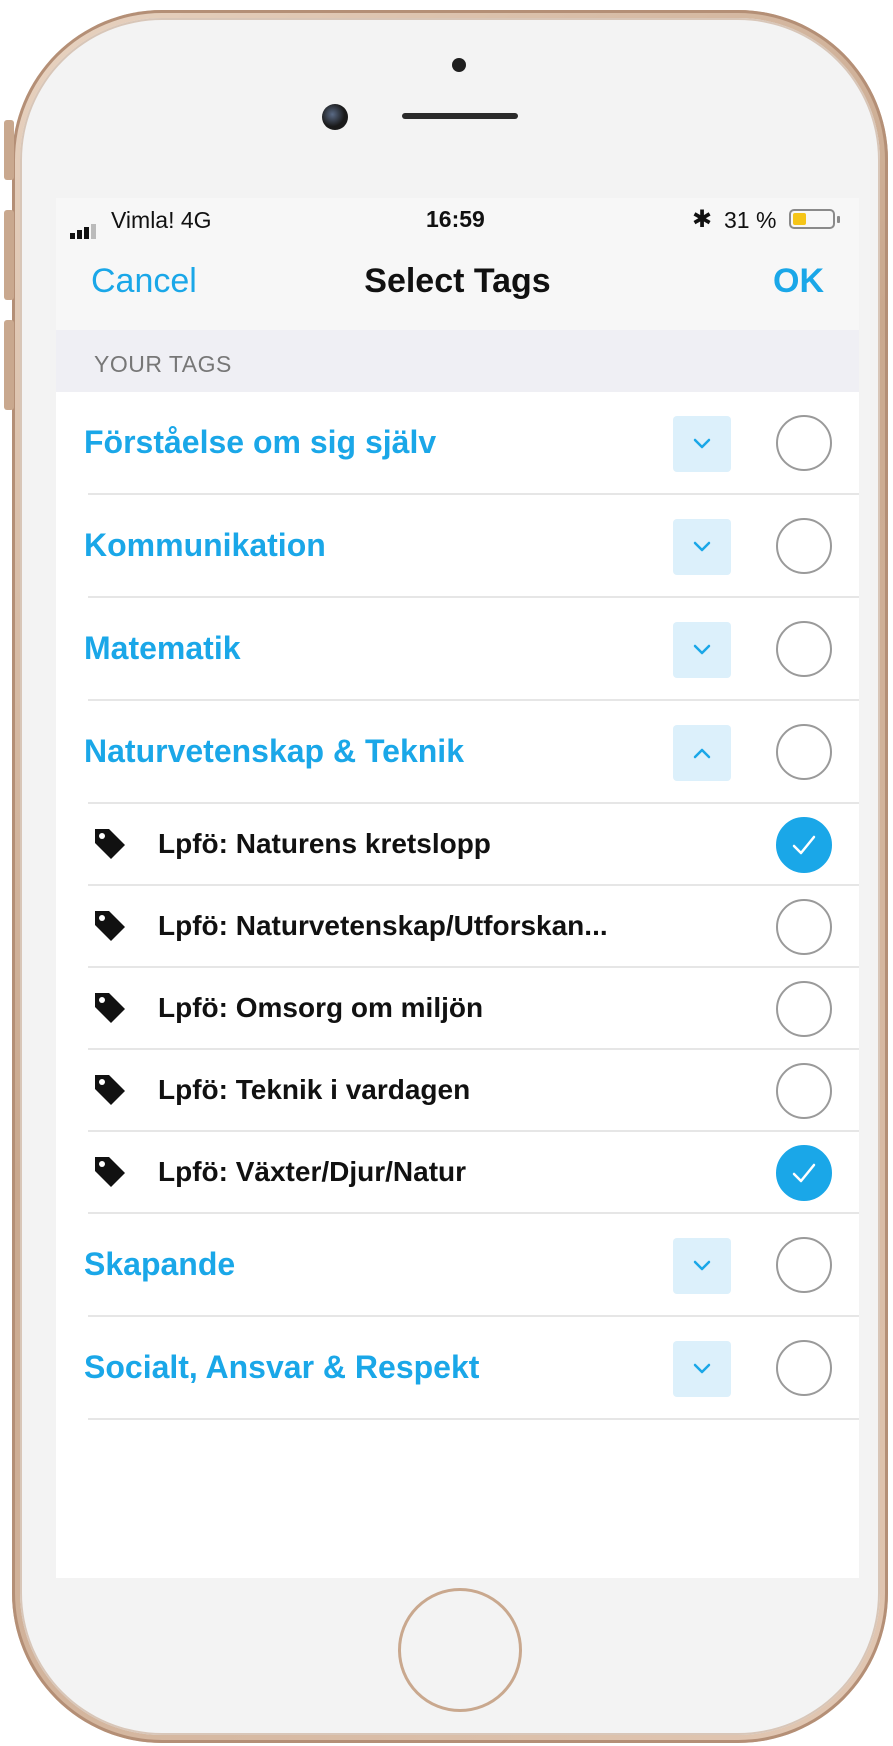 This screenshot has width=893, height=1746. What do you see at coordinates (163, 364) in the screenshot?
I see `section-header-label: YOUR TAGS` at bounding box center [163, 364].